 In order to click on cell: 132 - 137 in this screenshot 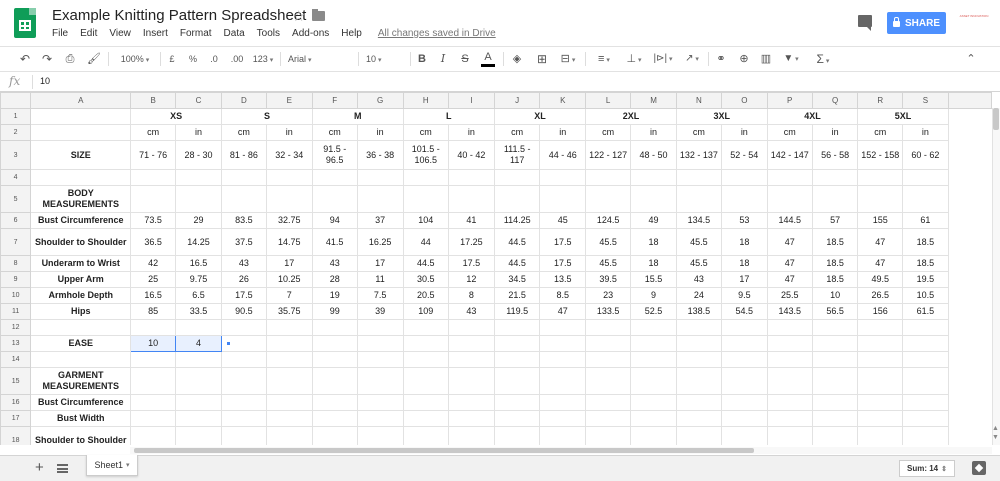, I will do `click(699, 155)`.